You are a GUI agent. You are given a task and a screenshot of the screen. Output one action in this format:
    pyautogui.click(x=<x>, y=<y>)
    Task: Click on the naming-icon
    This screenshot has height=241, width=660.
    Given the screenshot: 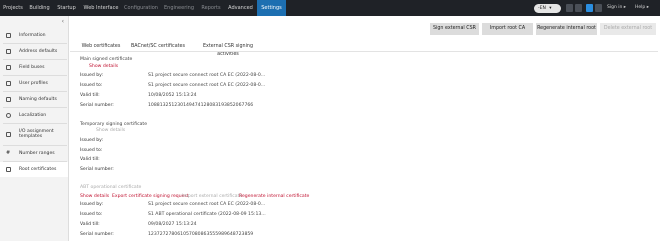 What is the action you would take?
    pyautogui.click(x=8, y=99)
    